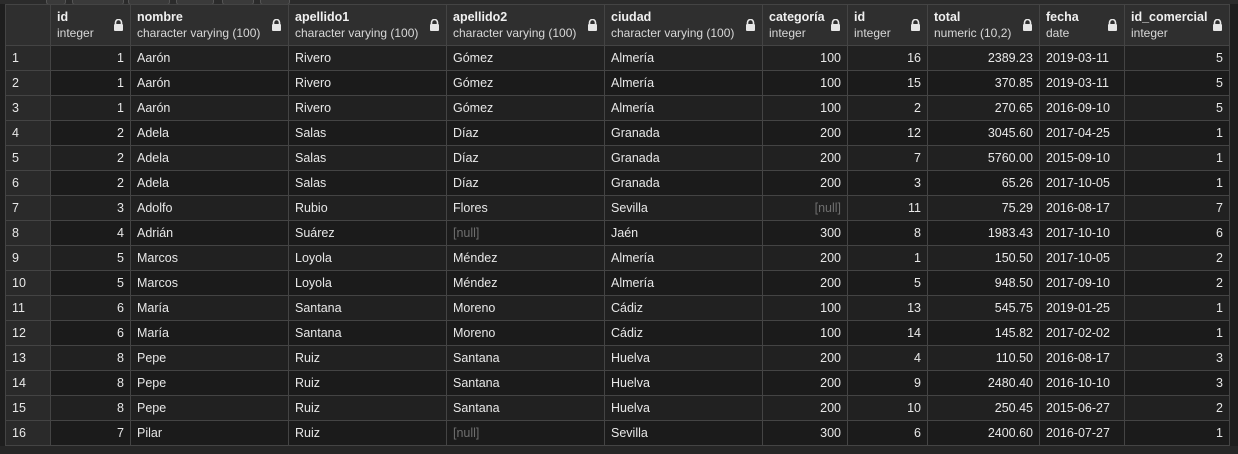 This screenshot has height=454, width=1238. Describe the element at coordinates (367, 233) in the screenshot. I see `table-cell: Suárez` at that location.